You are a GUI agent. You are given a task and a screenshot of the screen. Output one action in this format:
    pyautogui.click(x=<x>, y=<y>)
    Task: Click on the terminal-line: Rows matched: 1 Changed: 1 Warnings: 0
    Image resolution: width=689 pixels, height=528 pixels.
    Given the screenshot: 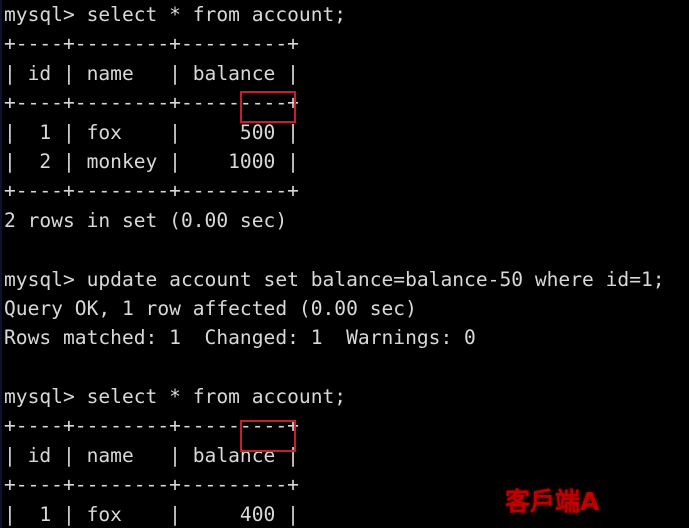 What is the action you would take?
    pyautogui.click(x=240, y=338)
    